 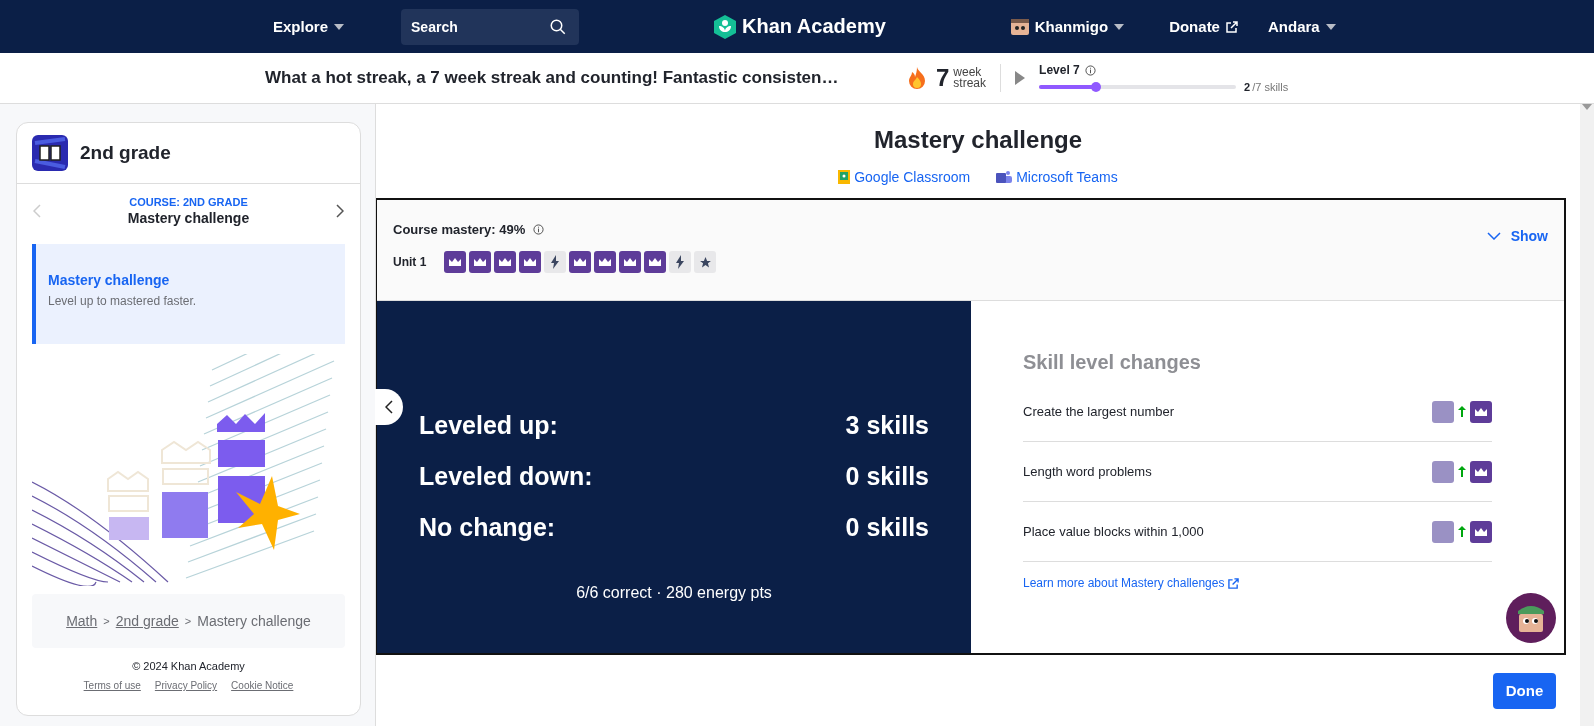 I want to click on summary-footer: 6/6 correct · 280 energy pts, so click(x=674, y=592).